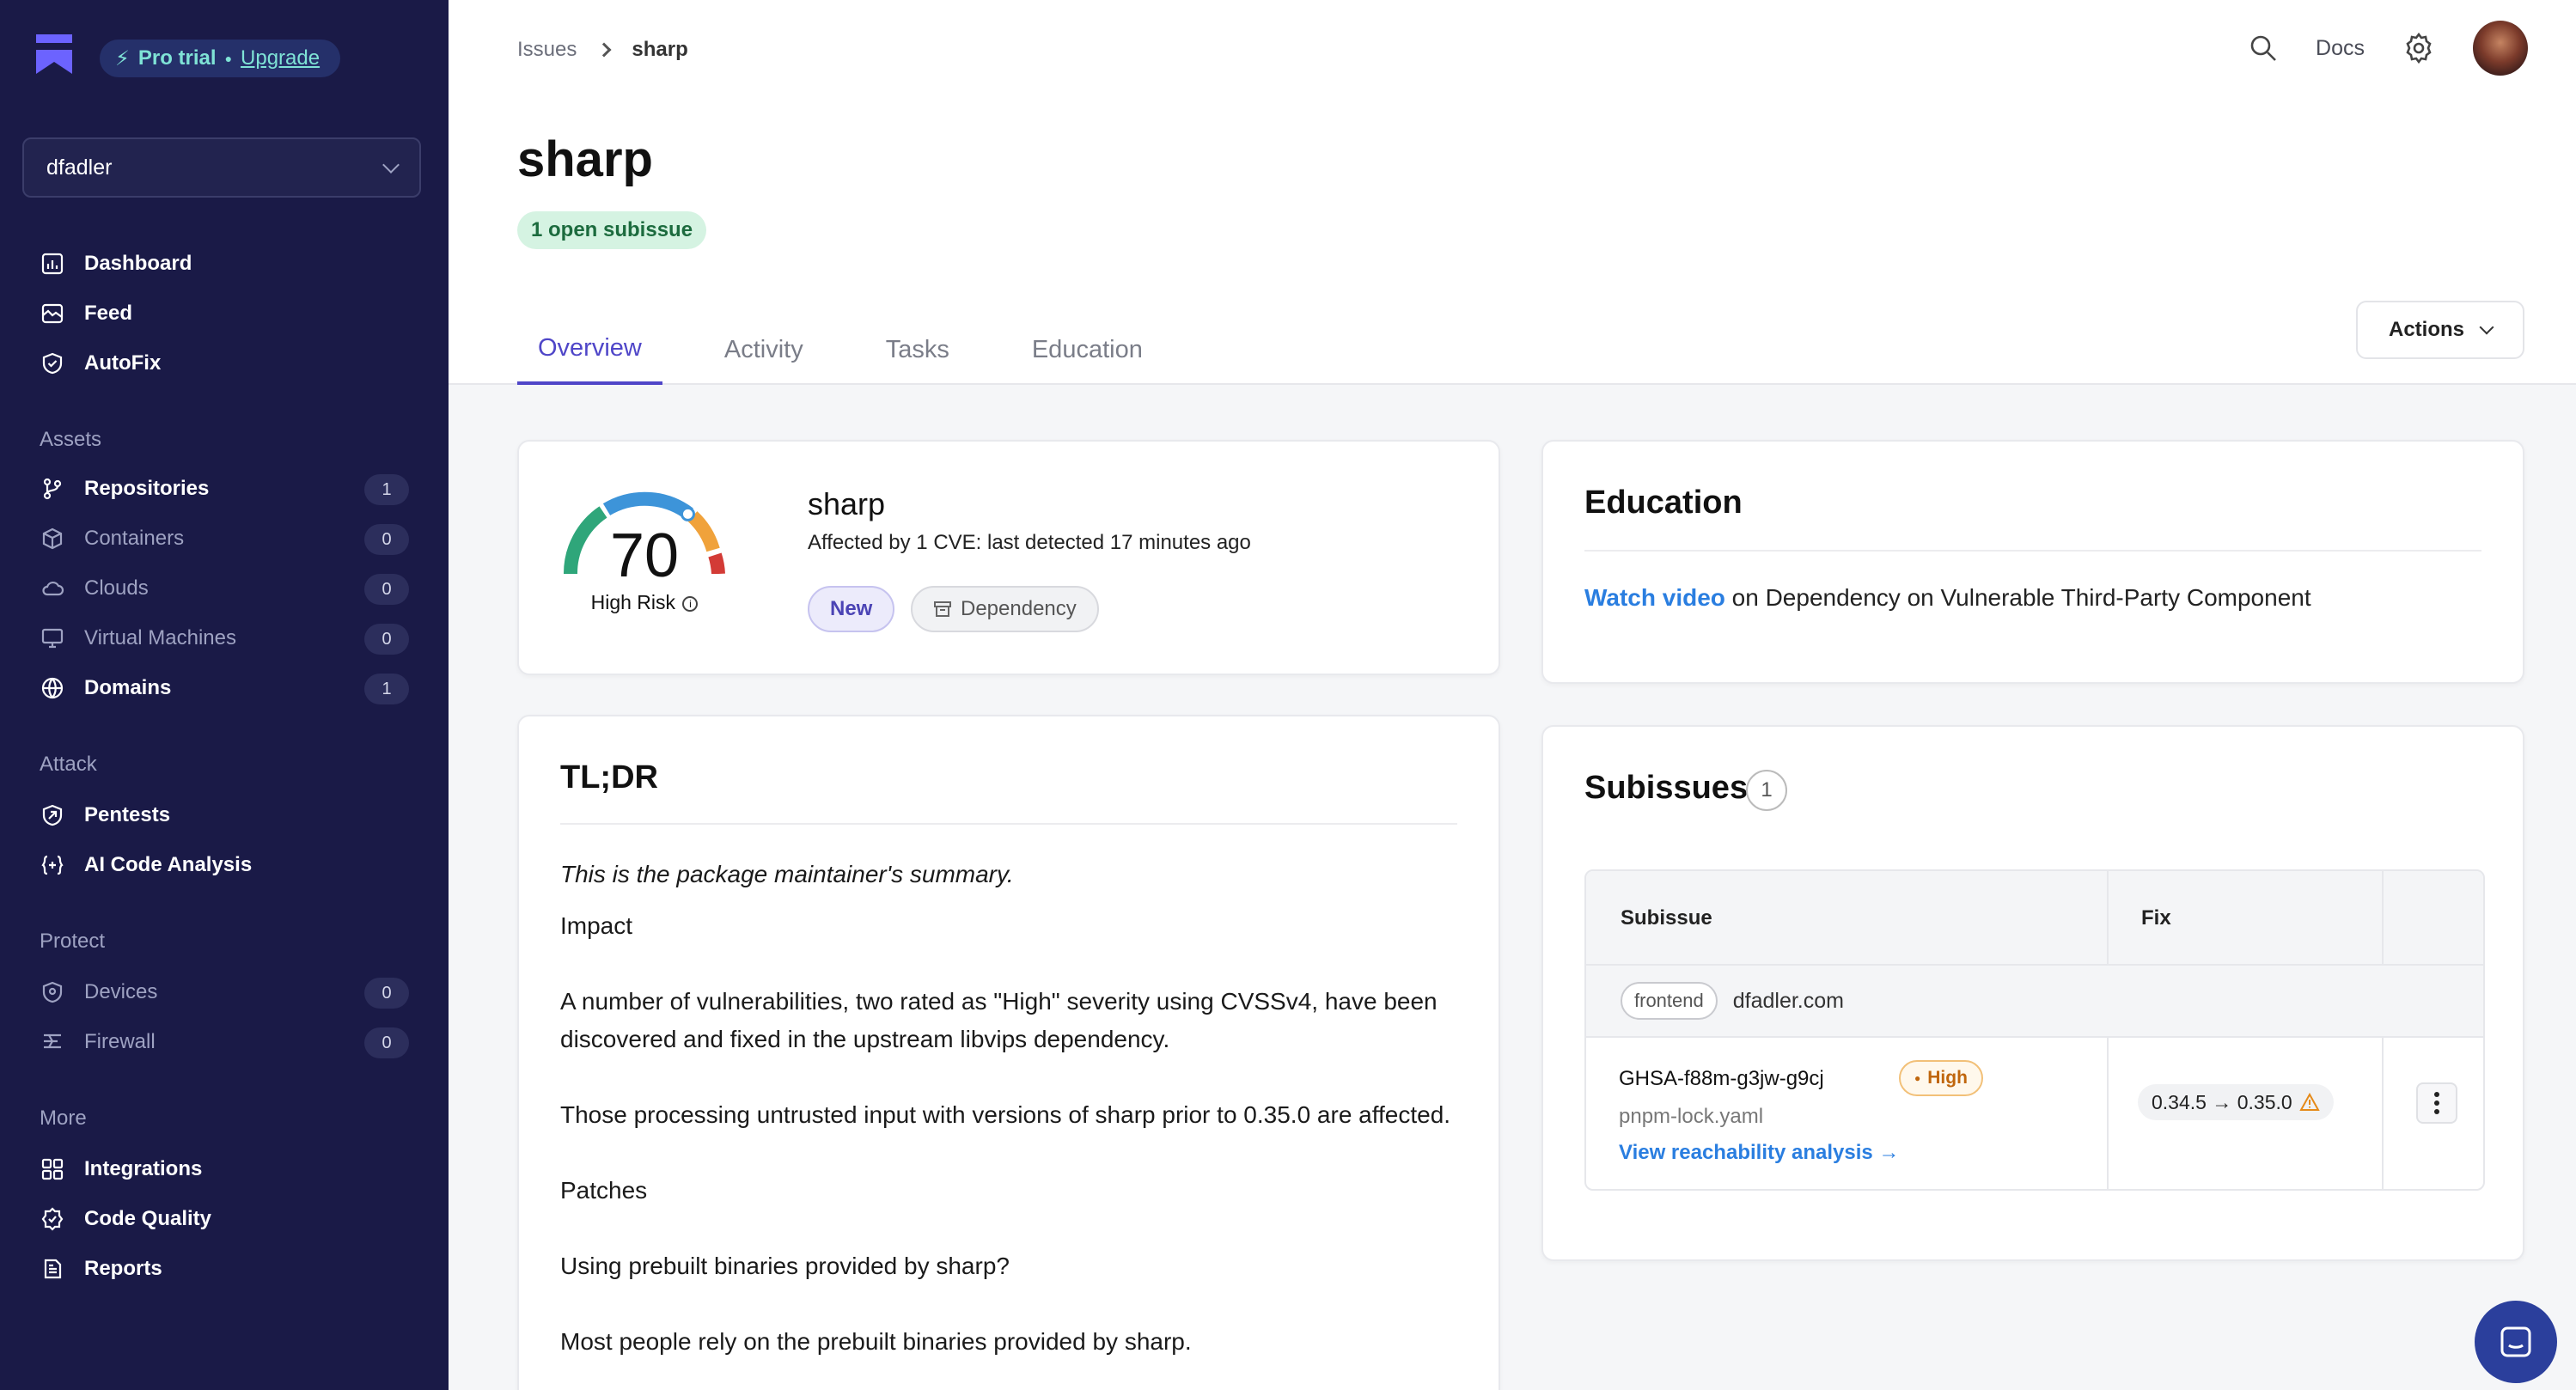  Describe the element at coordinates (225, 1219) in the screenshot. I see `sidebar-item-code-quality: Code Quality` at that location.